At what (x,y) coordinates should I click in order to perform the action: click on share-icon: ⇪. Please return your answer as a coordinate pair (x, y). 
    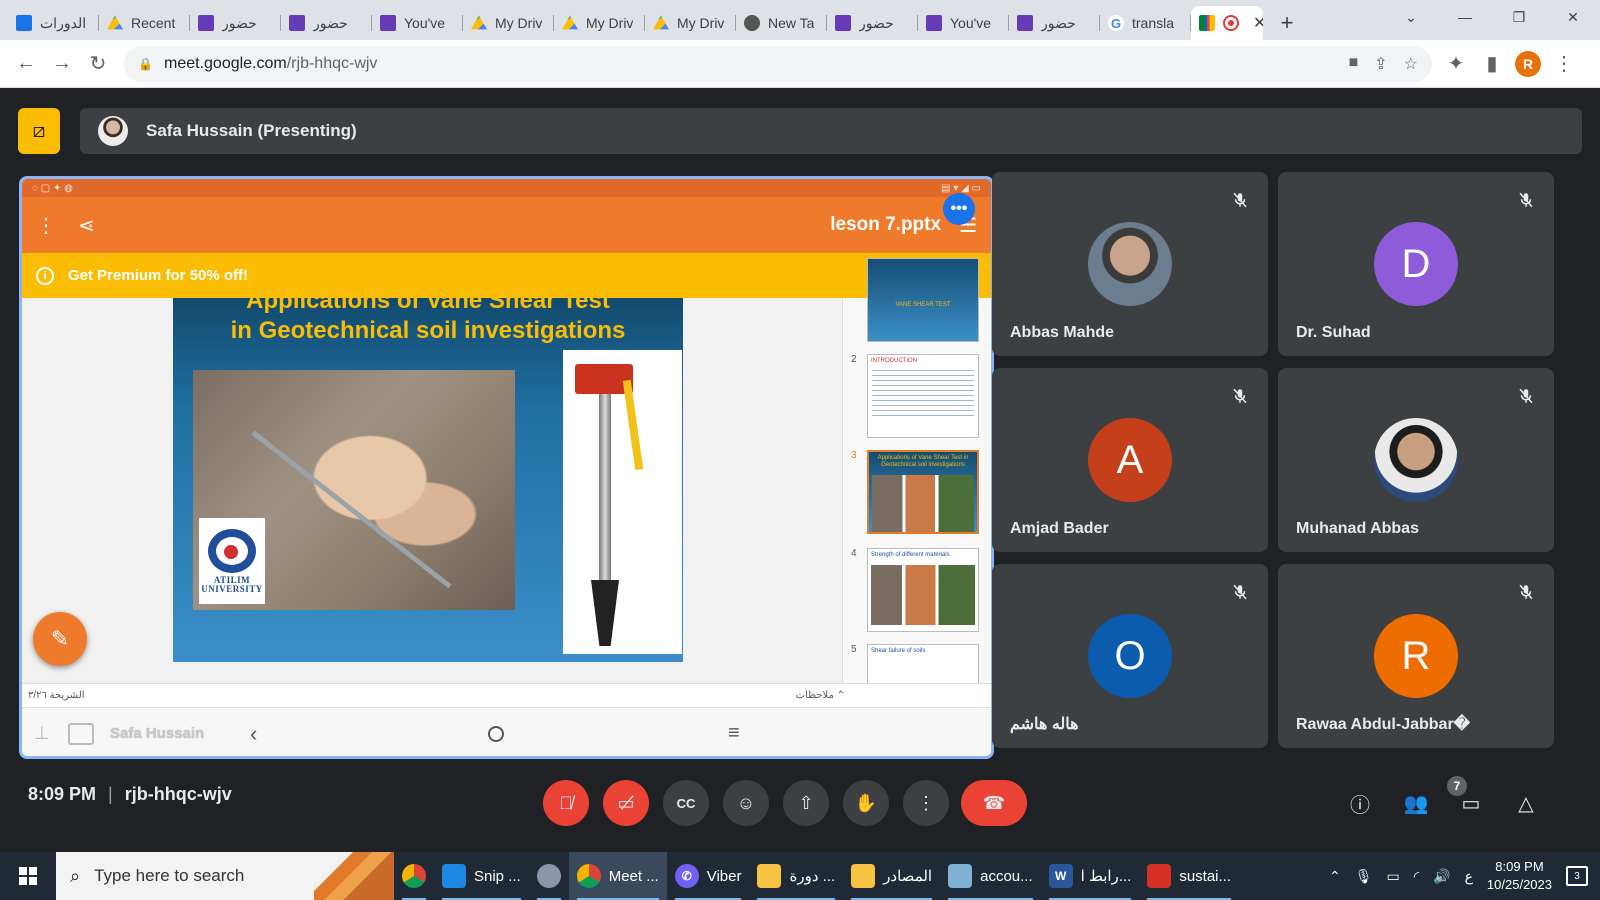
    Looking at the image, I should click on (1380, 64).